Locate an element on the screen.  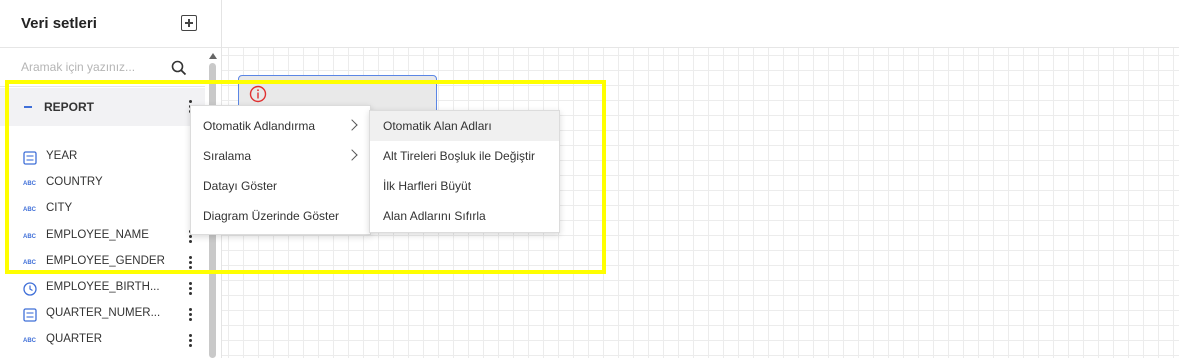
submenu-item-capitalize: İlk Harfleri Büyüt is located at coordinates (464, 186).